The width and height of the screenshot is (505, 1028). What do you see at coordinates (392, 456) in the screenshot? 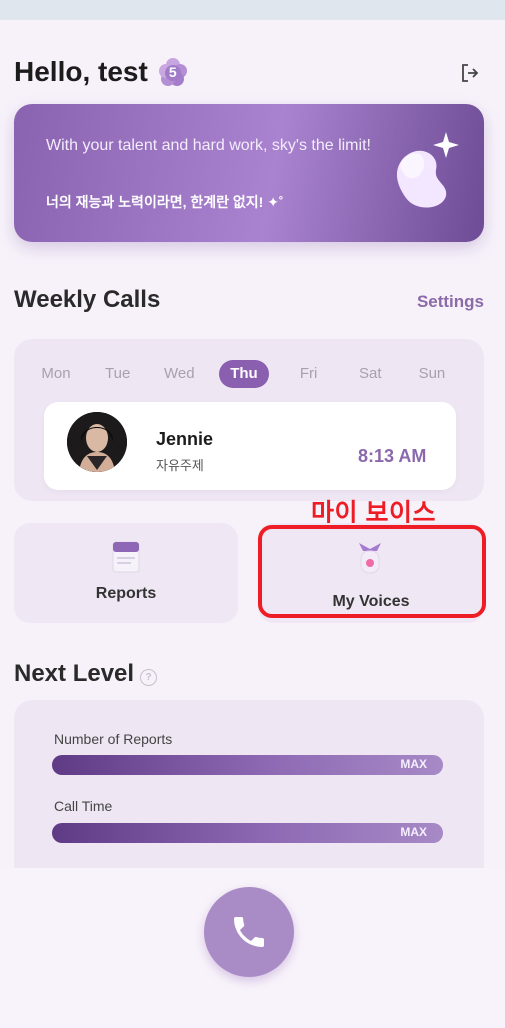
I see `call-time: 8:13 AM` at bounding box center [392, 456].